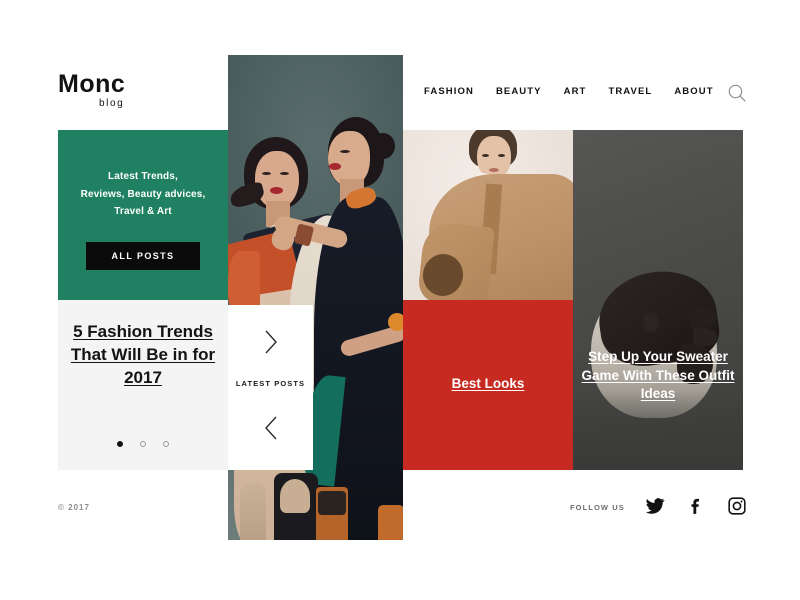 The width and height of the screenshot is (800, 600). Describe the element at coordinates (630, 91) in the screenshot. I see `nav-item-travel: TRAVEL` at that location.